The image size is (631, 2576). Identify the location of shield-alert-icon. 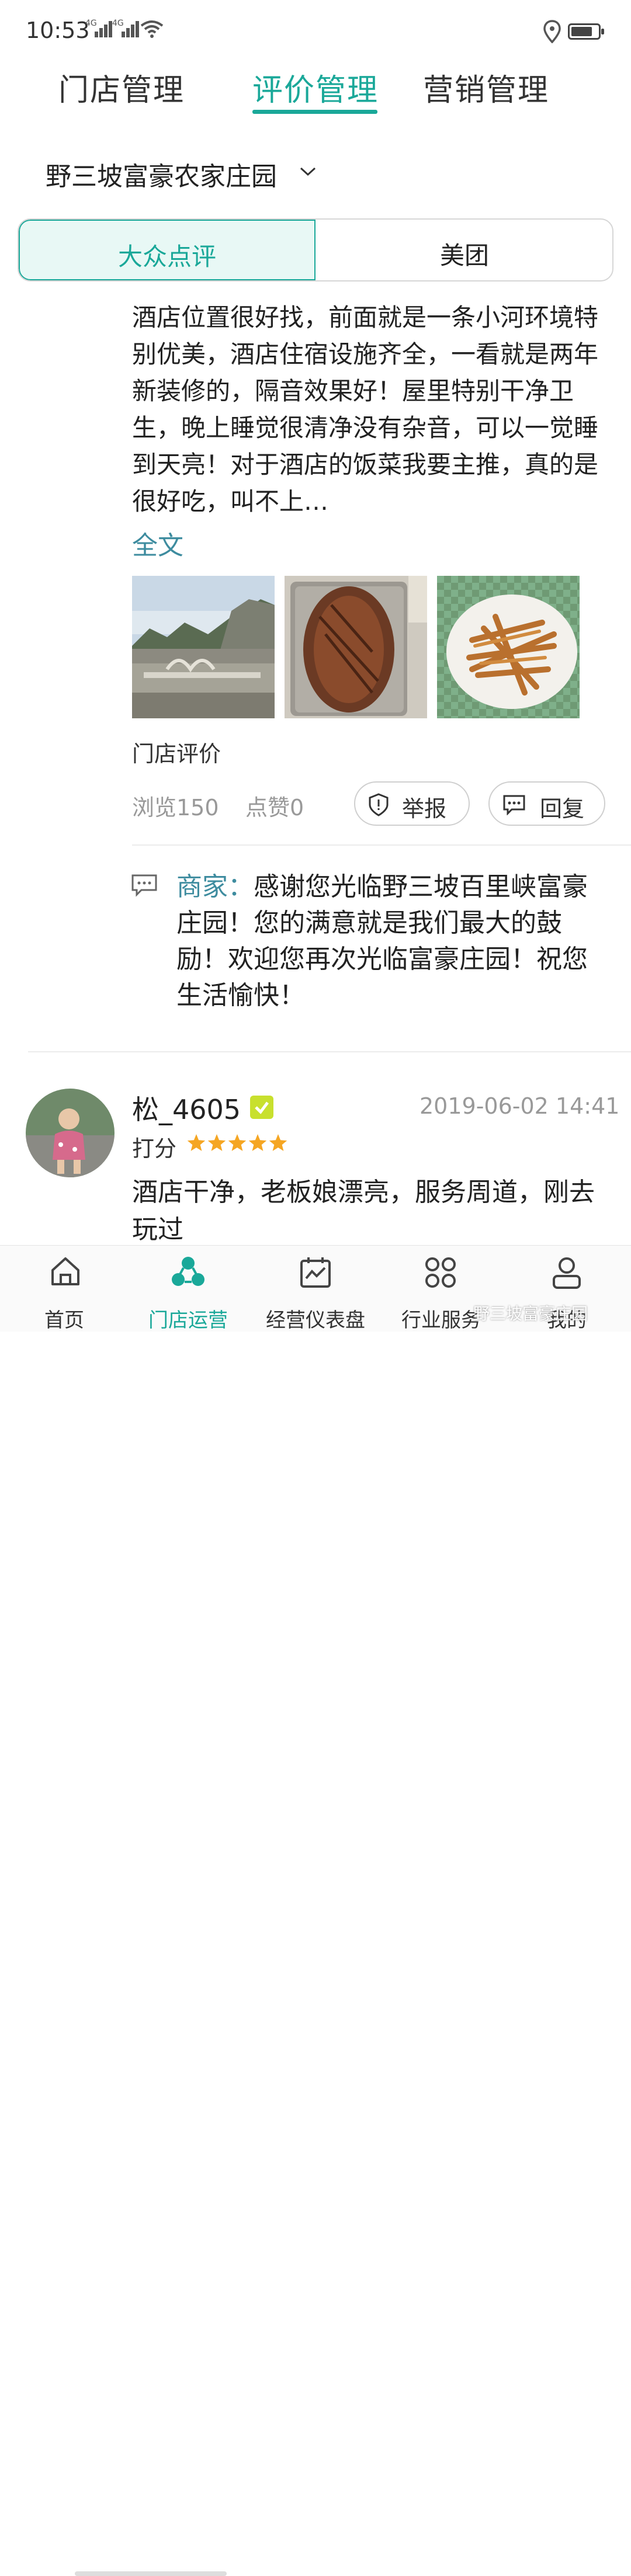
(379, 805).